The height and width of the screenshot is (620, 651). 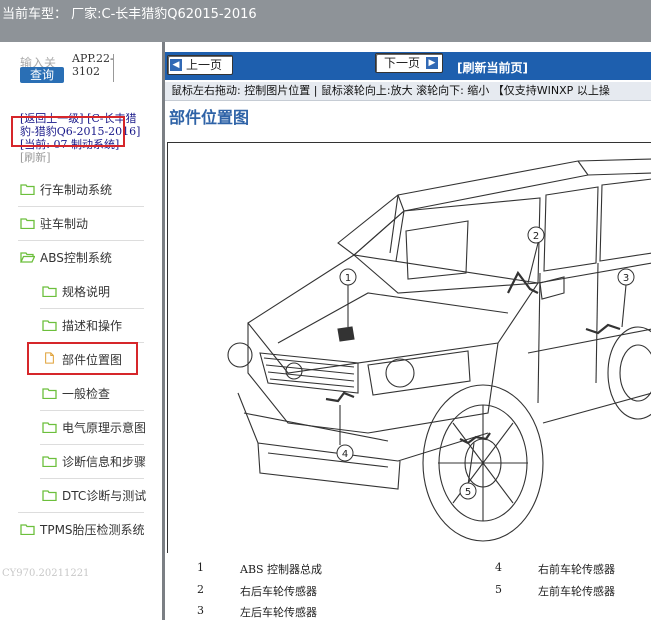 I want to click on nav-bar: ◀ 上一页 下一页 ▶ [刷新当前页], so click(x=408, y=66).